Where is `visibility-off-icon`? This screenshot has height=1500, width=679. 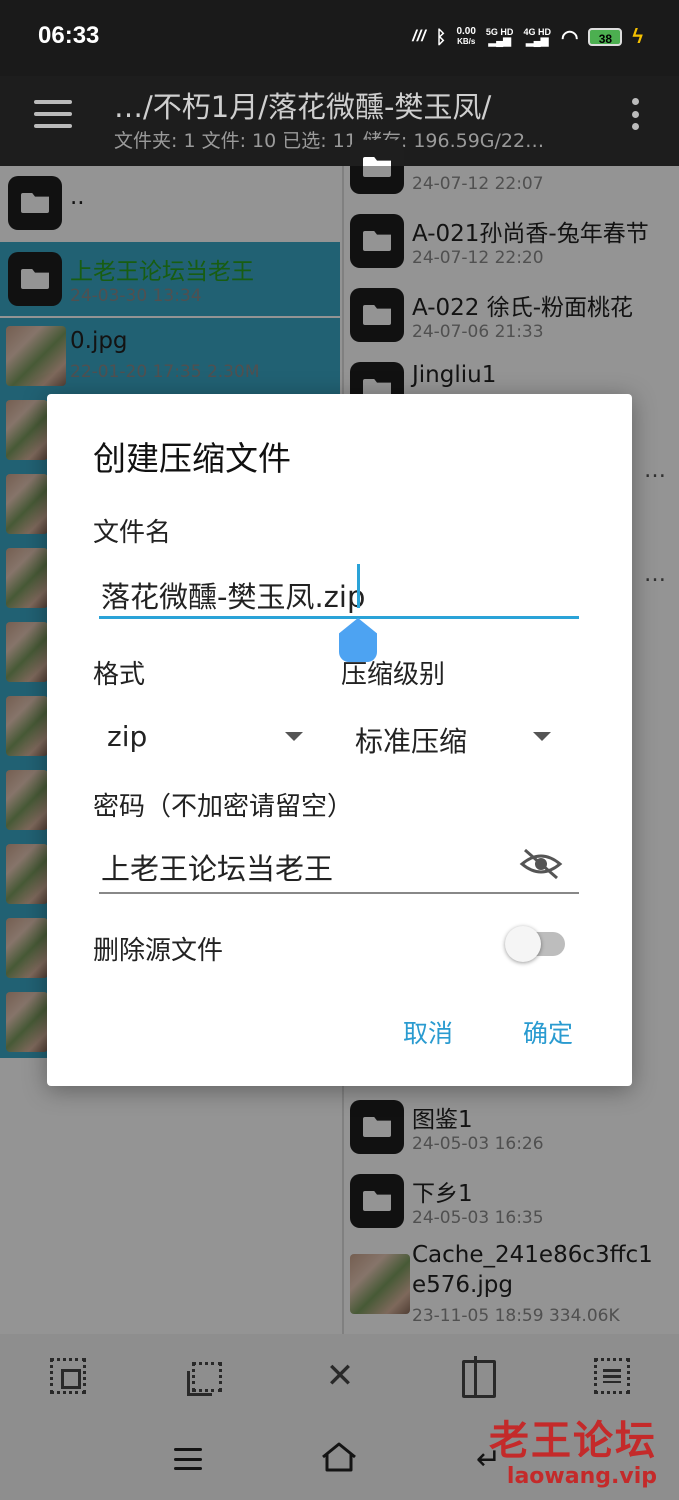
visibility-off-icon is located at coordinates (541, 864).